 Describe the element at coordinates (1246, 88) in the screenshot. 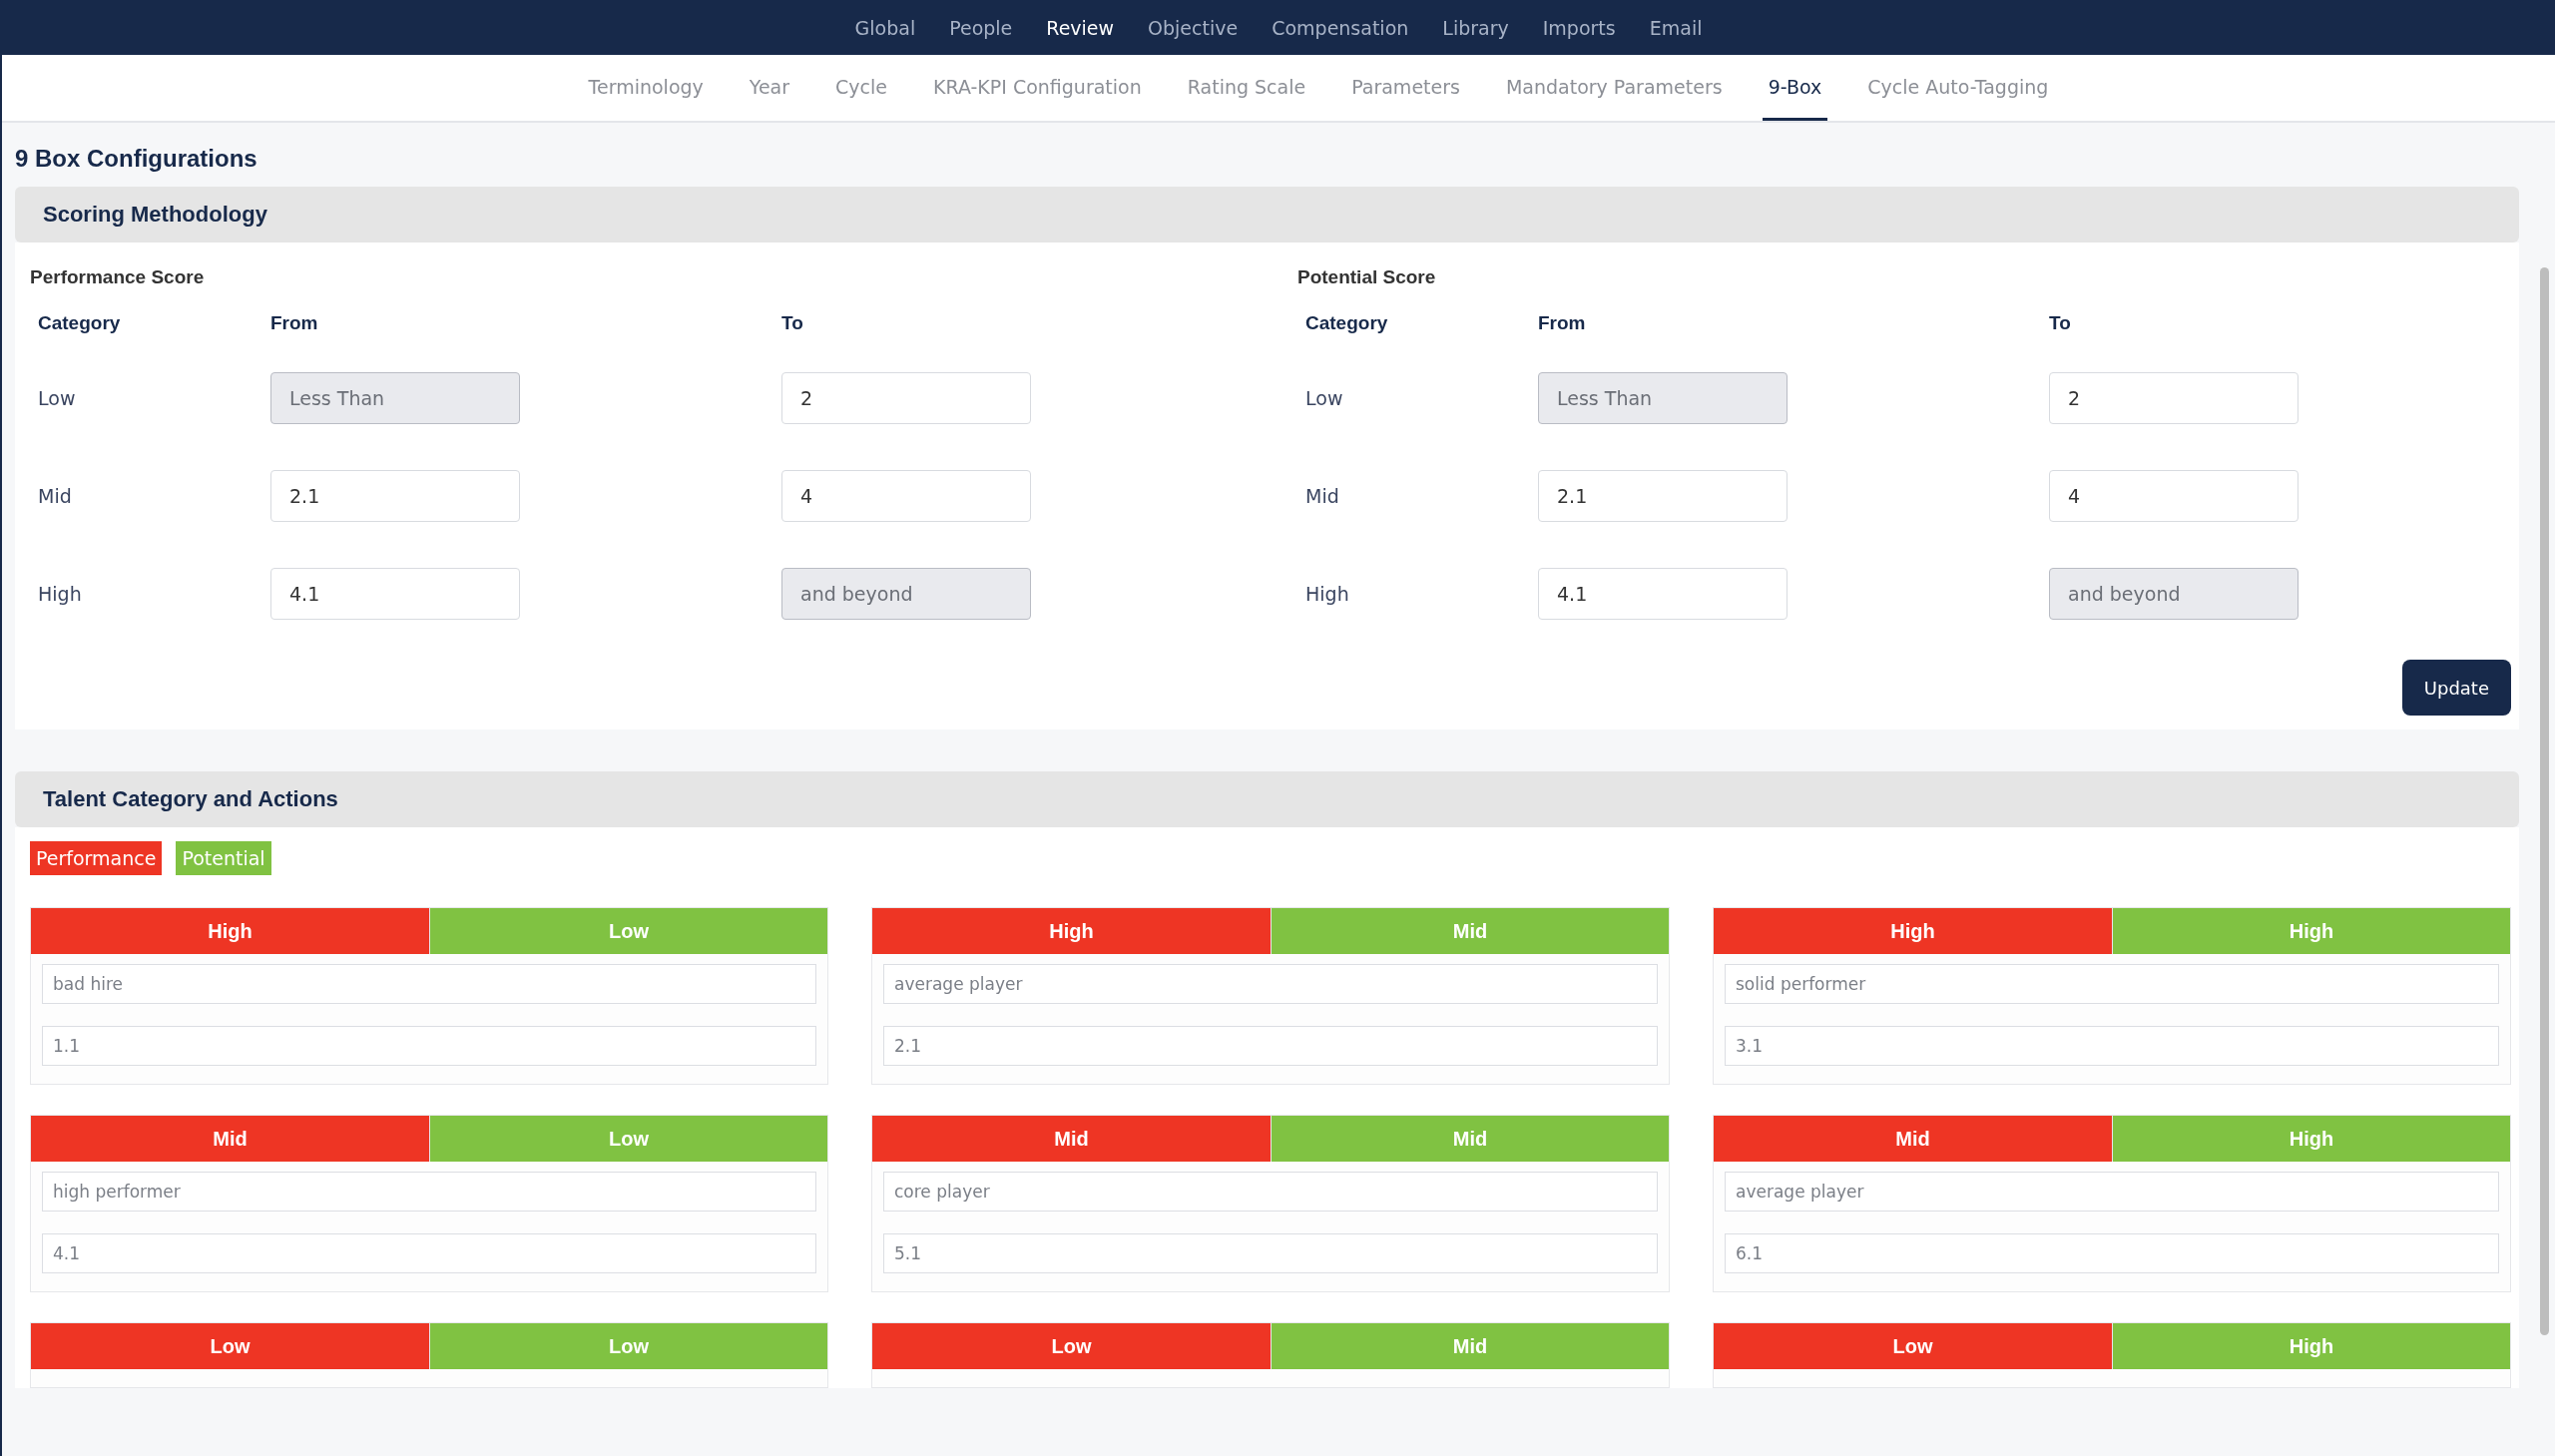

I see `sub-nav-tab: Rating Scale` at that location.